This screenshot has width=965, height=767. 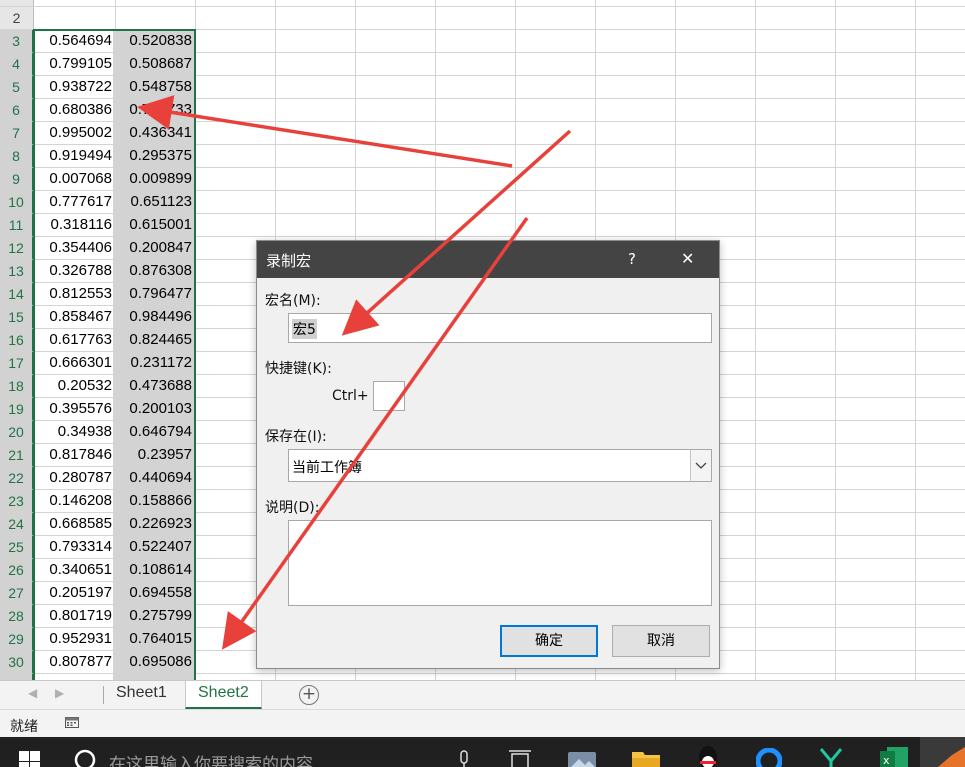 I want to click on matlab-icon, so click(x=951, y=757).